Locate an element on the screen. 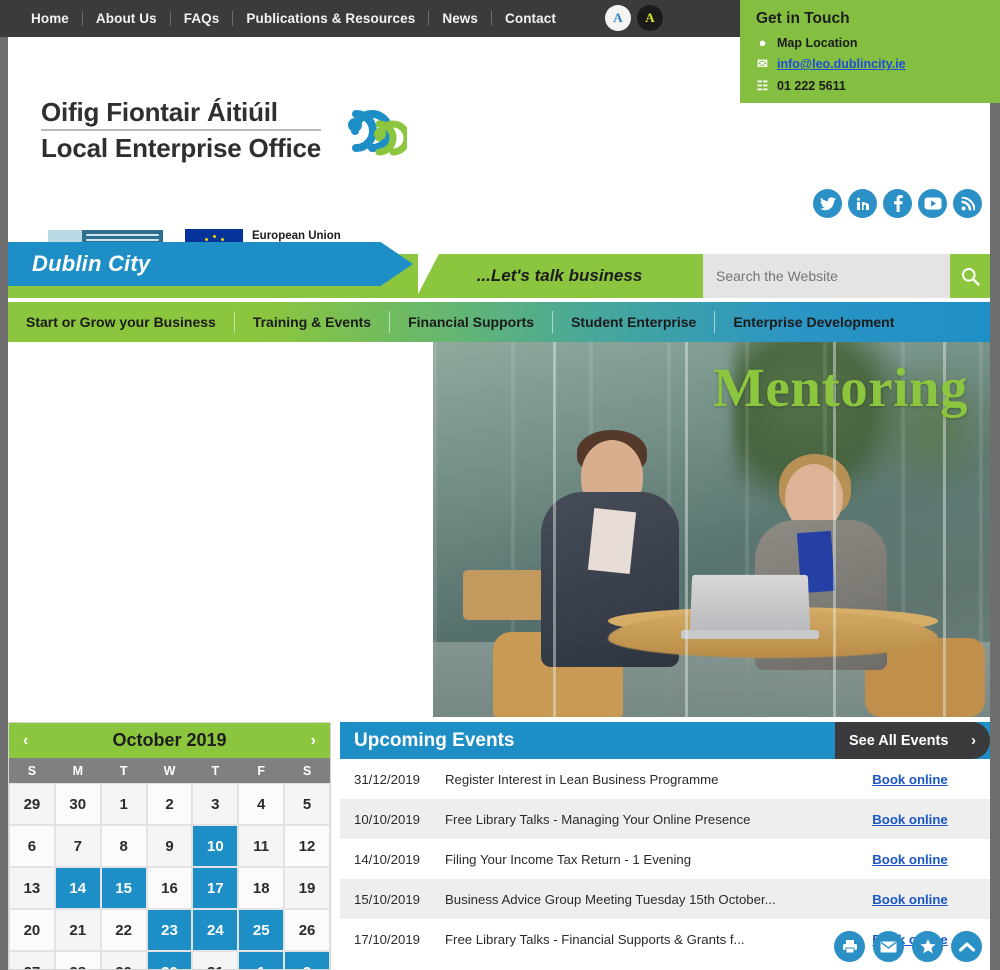 The width and height of the screenshot is (1000, 970). hero-man-shirt is located at coordinates (612, 541).